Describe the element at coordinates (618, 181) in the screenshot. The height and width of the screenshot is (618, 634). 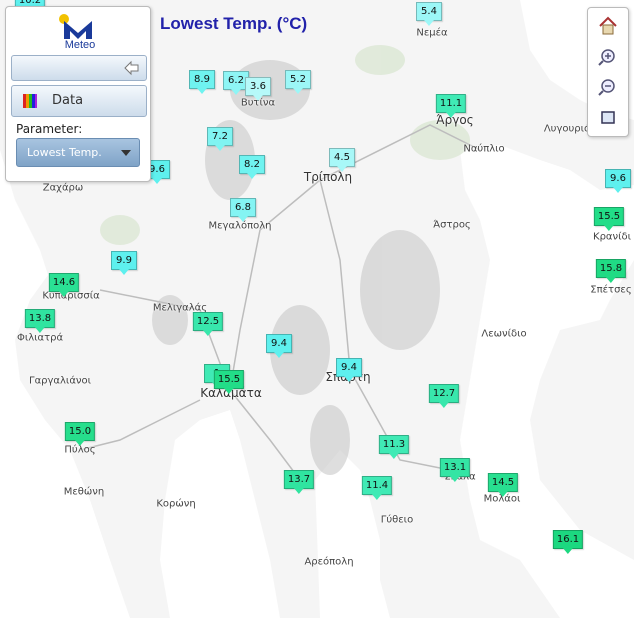
I see `temperature-marker: 9.6` at that location.